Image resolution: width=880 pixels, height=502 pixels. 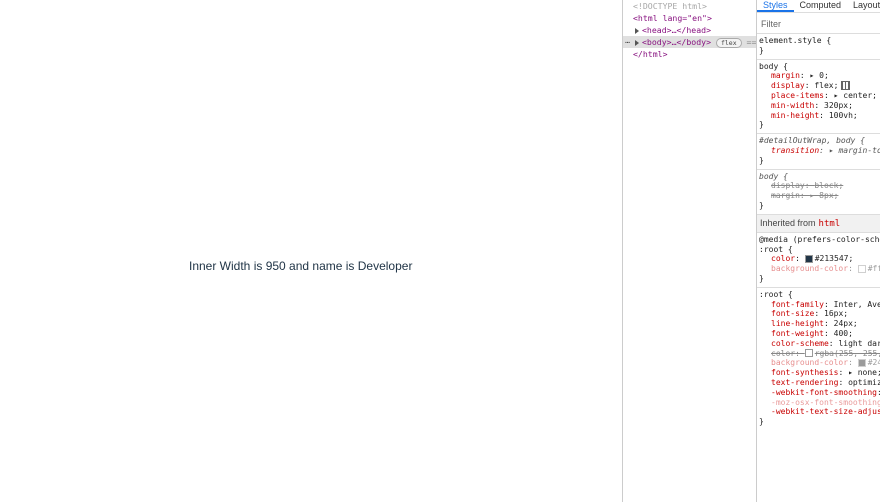 I want to click on inner-width-text: Inner Width is 950 and name is Developer, so click(x=301, y=266).